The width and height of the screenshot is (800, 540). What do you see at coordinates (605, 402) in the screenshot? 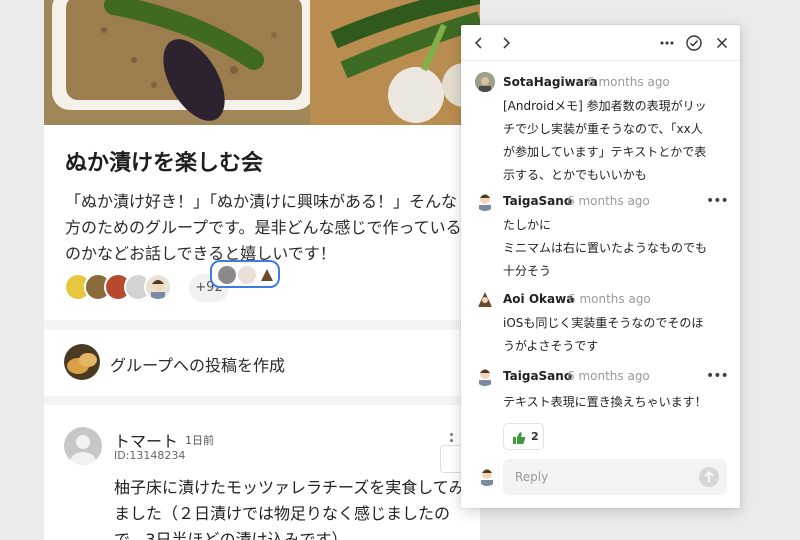
I see `comment-text: テキスト表現に置き換えちゃいます！` at bounding box center [605, 402].